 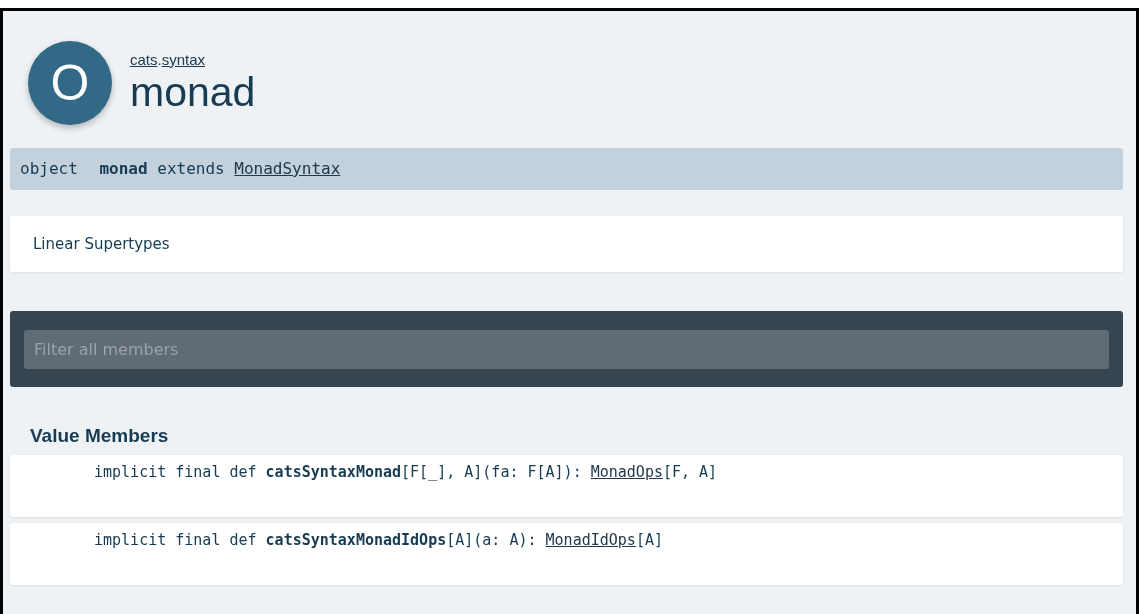 What do you see at coordinates (566, 169) in the screenshot?
I see `signature-bar: object monad extends MonadSyntax` at bounding box center [566, 169].